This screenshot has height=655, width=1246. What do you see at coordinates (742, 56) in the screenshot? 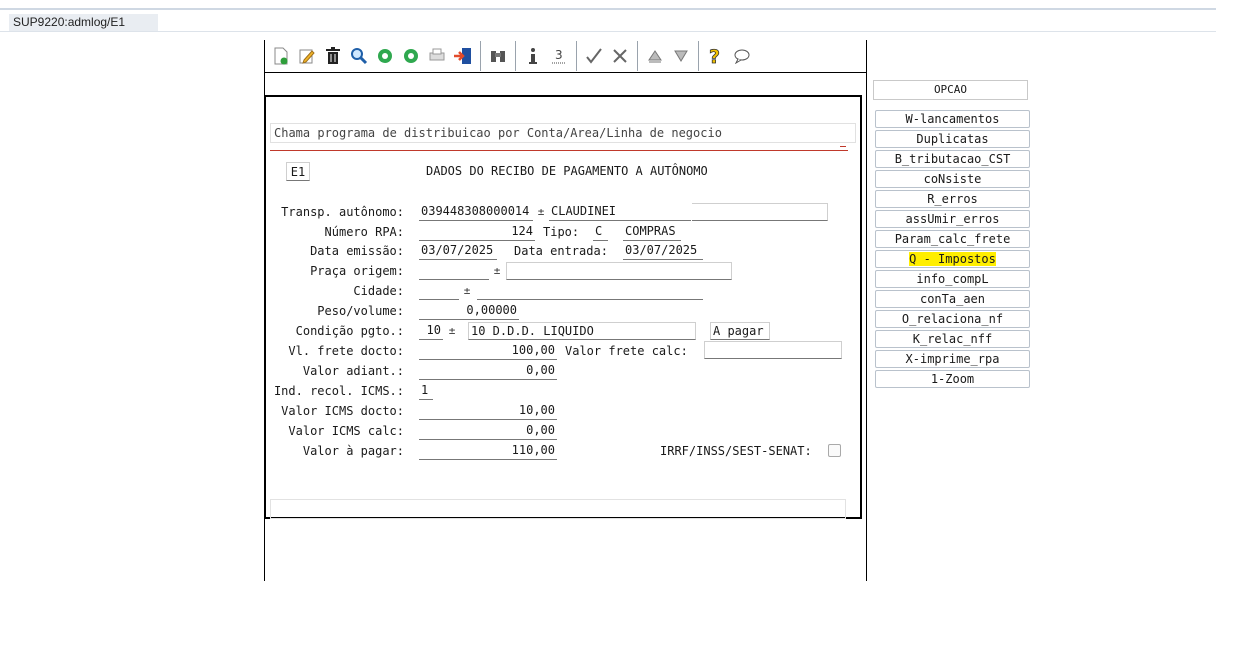
I see `chat-icon` at bounding box center [742, 56].